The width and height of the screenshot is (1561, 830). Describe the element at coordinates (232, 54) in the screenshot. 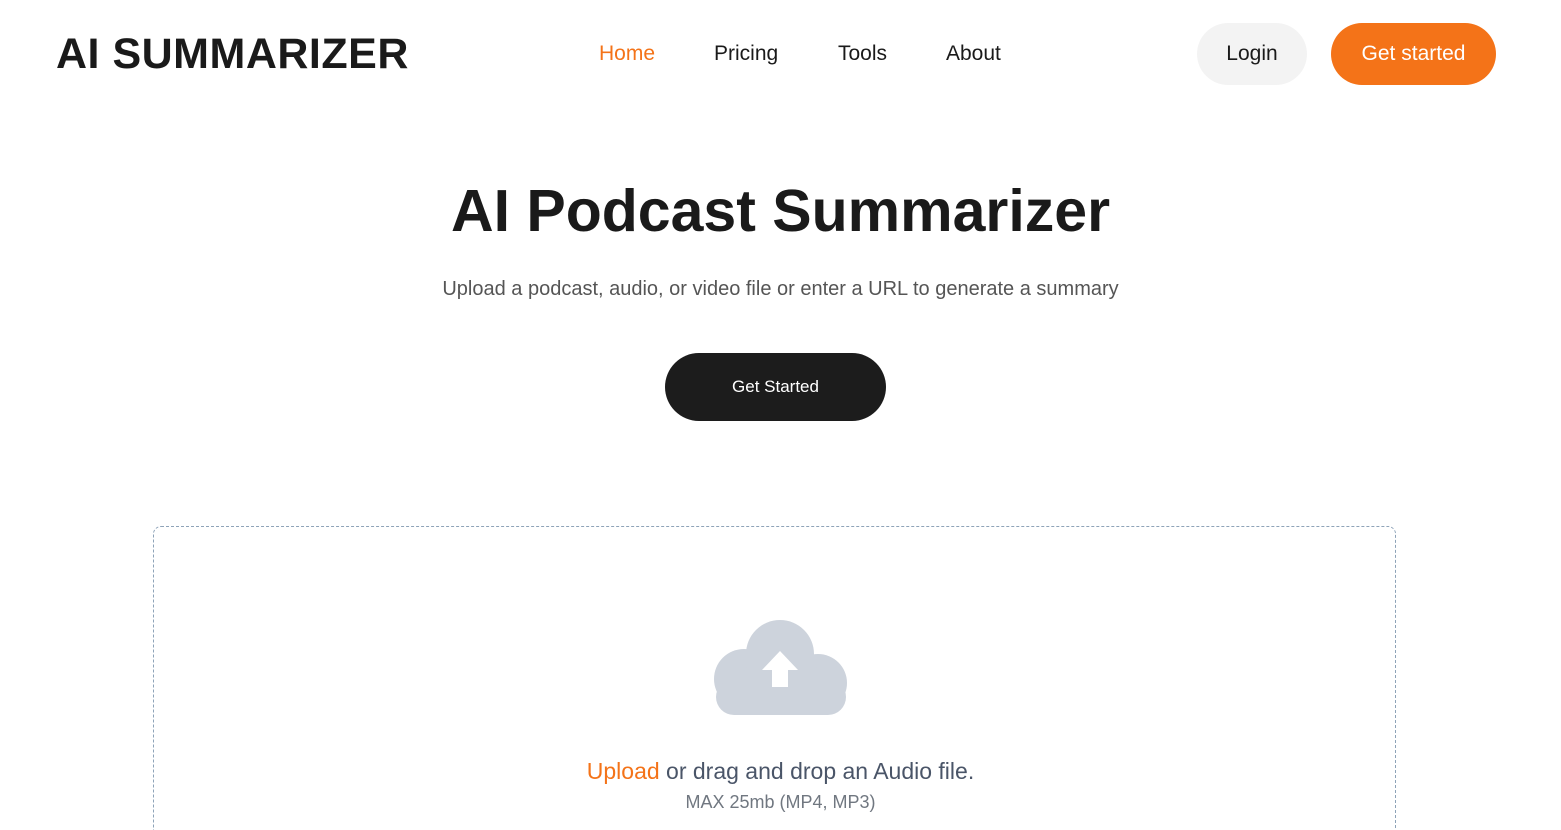

I see `site-logo: AI SUMMARIZER` at that location.